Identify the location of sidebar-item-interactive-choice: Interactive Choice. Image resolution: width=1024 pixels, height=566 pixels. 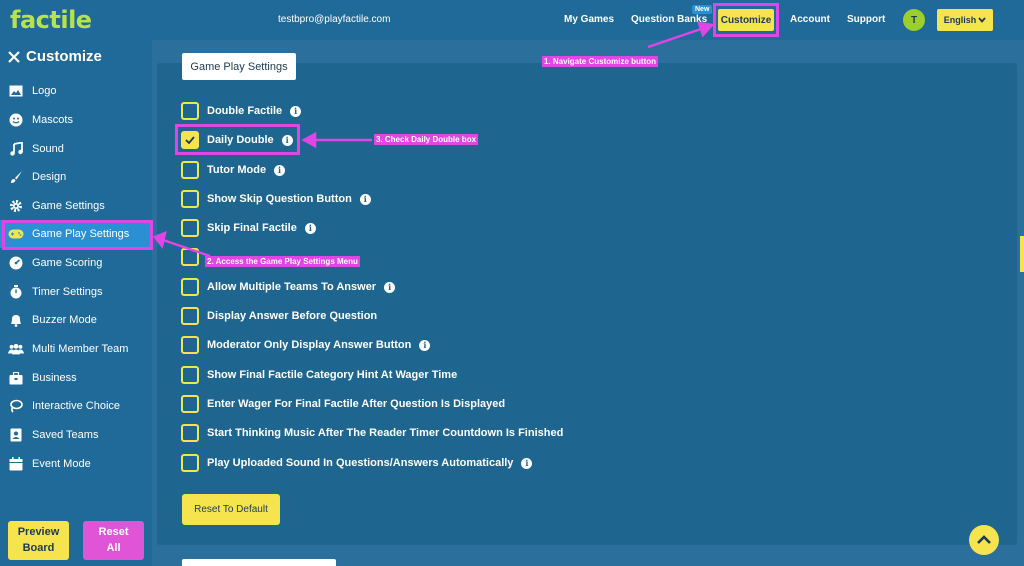
(76, 406).